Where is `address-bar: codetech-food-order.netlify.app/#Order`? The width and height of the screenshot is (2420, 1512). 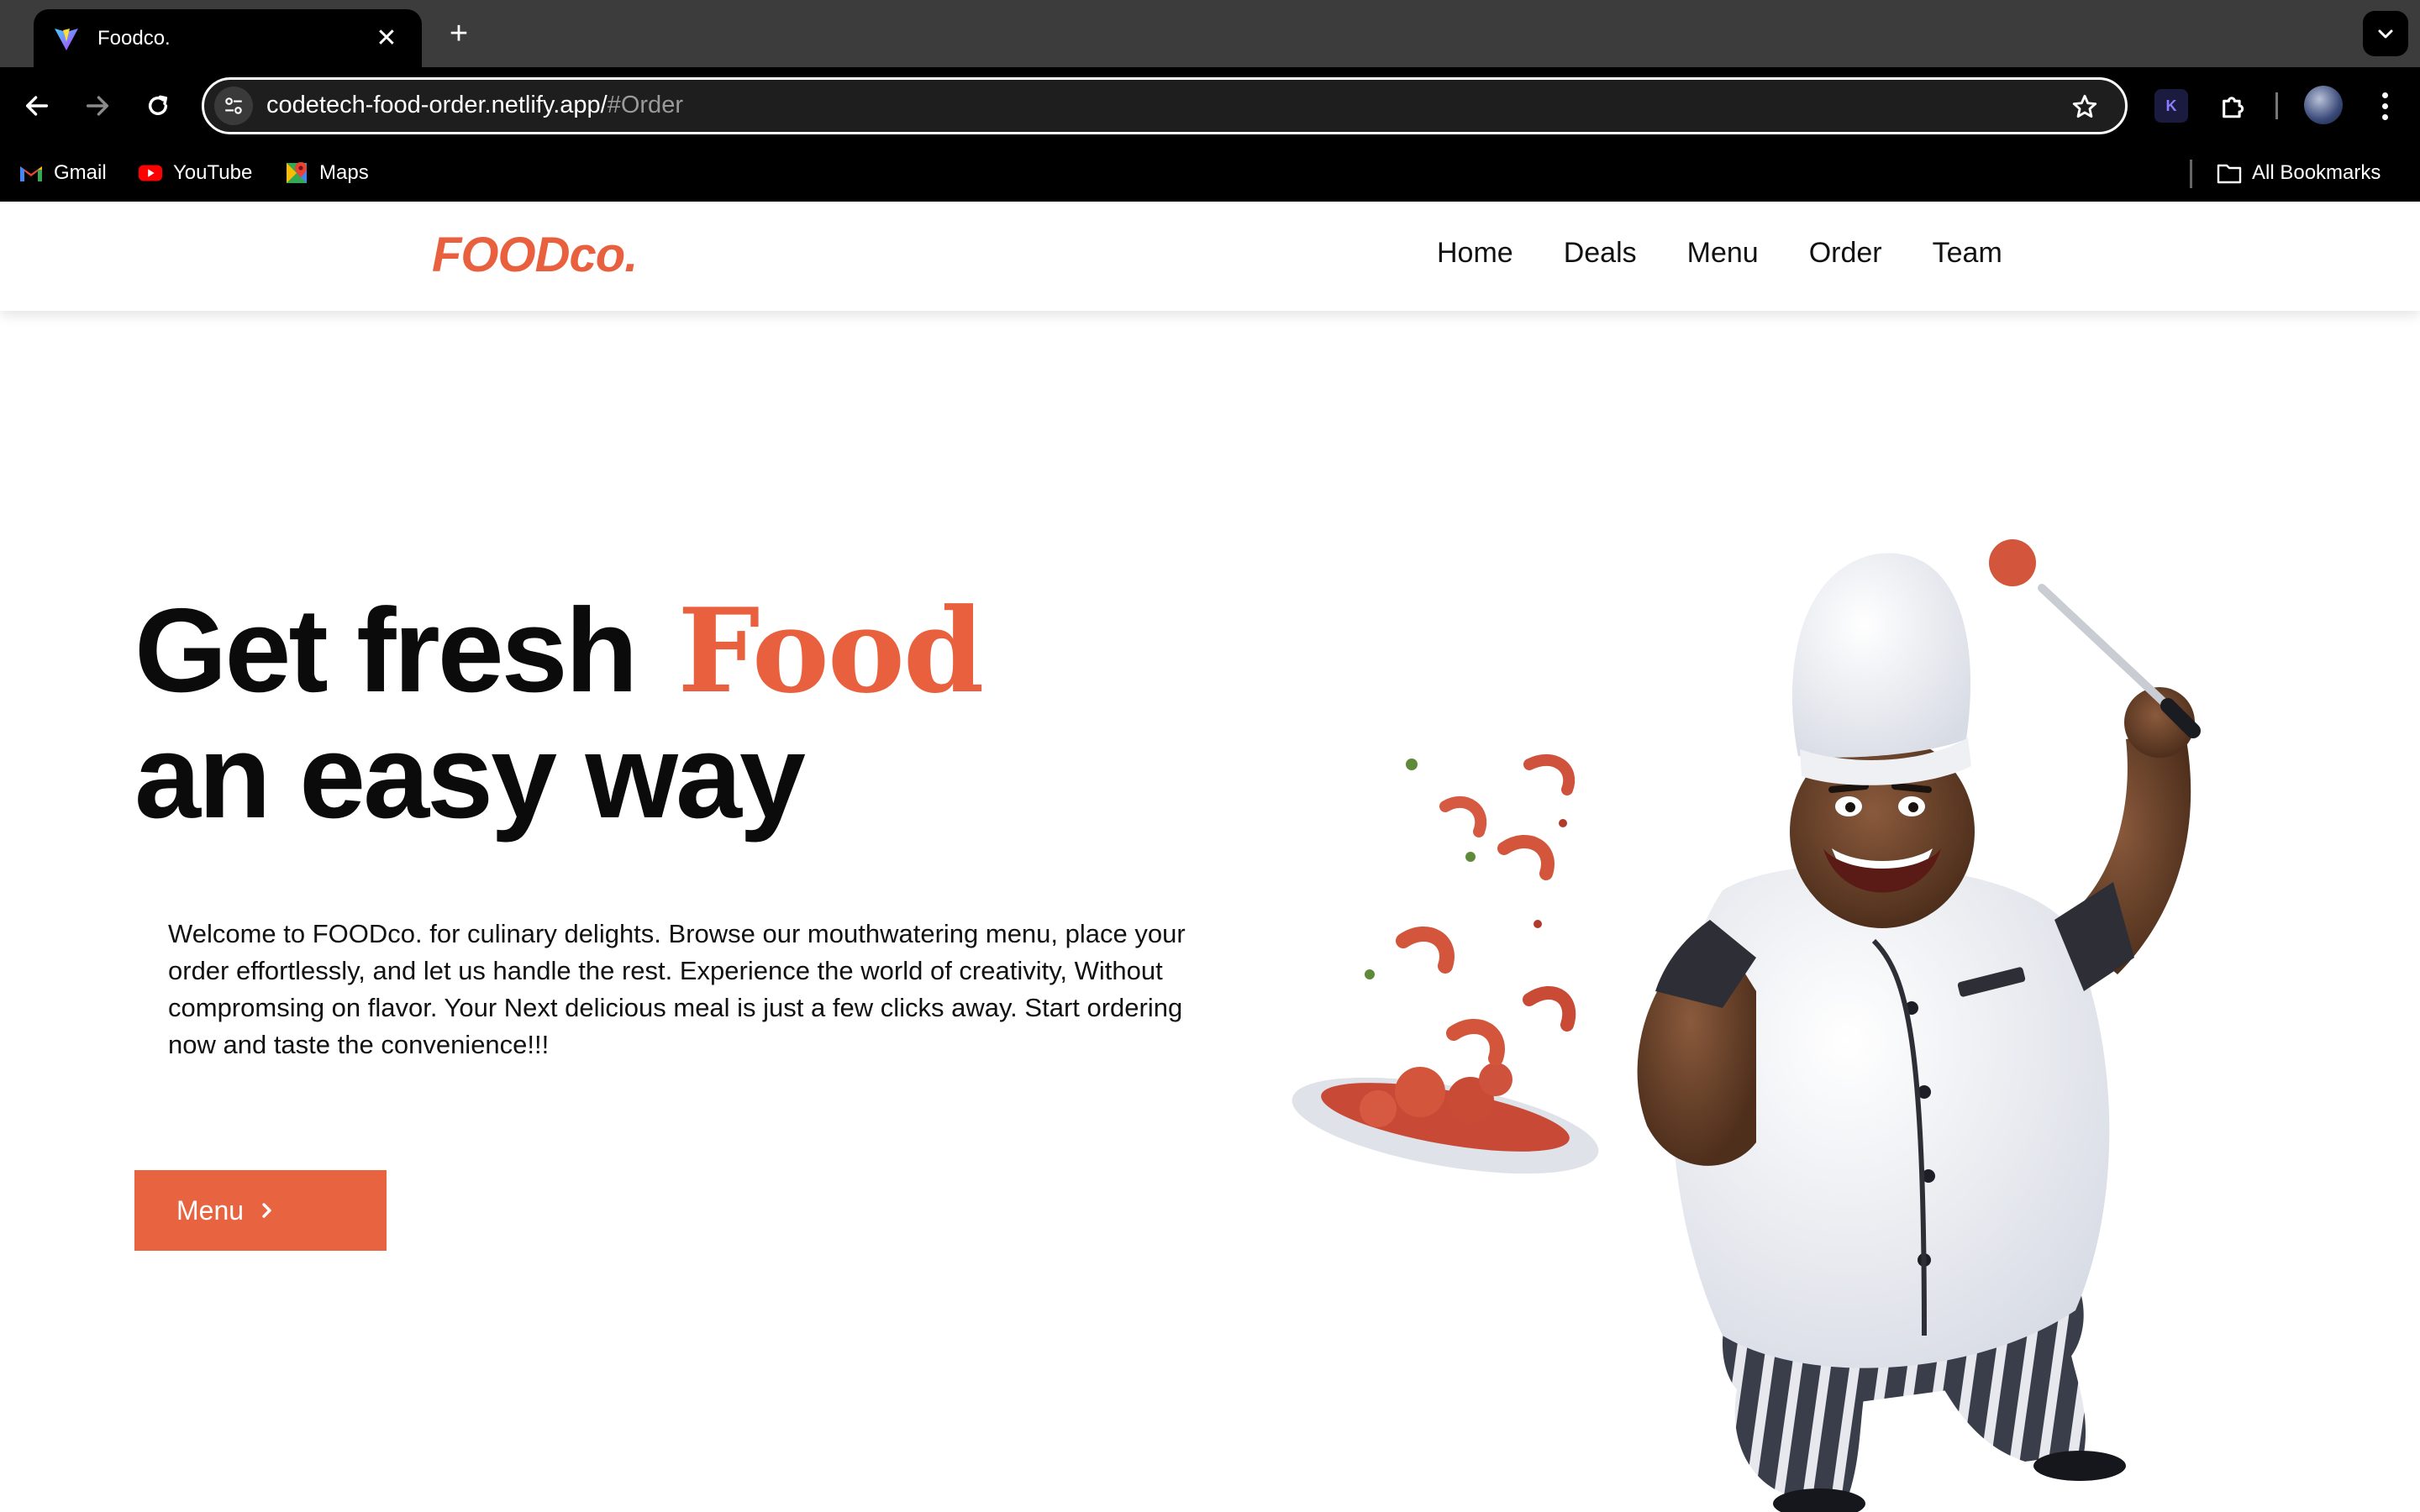
address-bar: codetech-food-order.netlify.app/#Order is located at coordinates (1165, 105).